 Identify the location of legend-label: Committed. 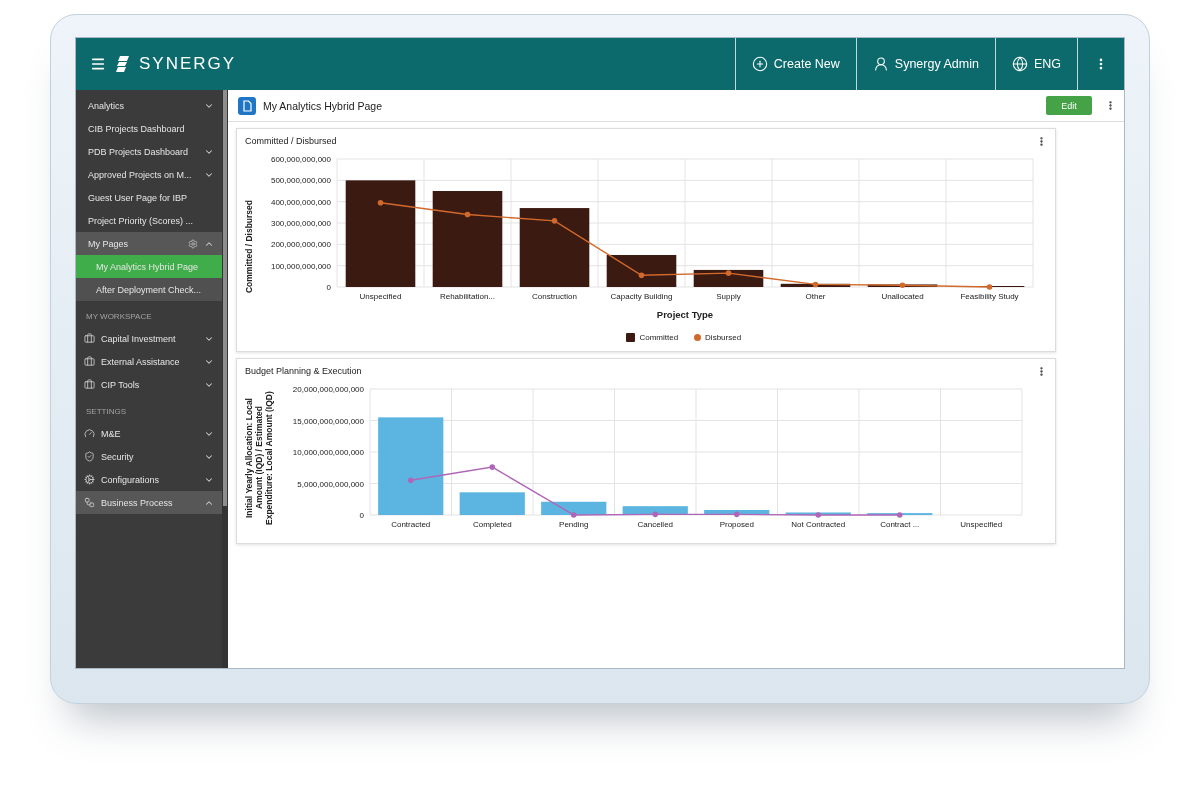
(659, 337).